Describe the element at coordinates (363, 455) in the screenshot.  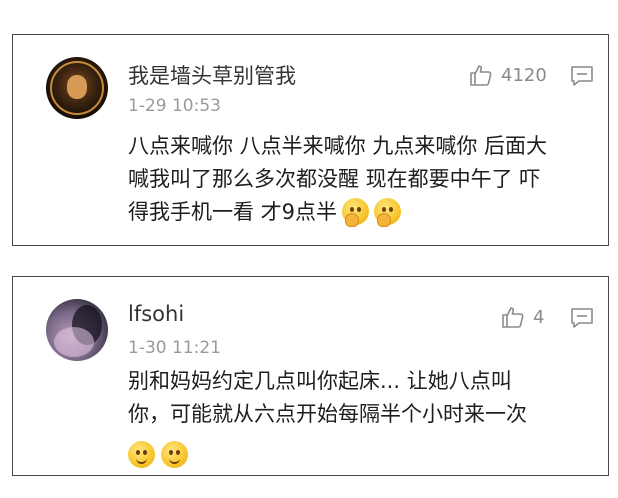
I see `emoji-row` at that location.